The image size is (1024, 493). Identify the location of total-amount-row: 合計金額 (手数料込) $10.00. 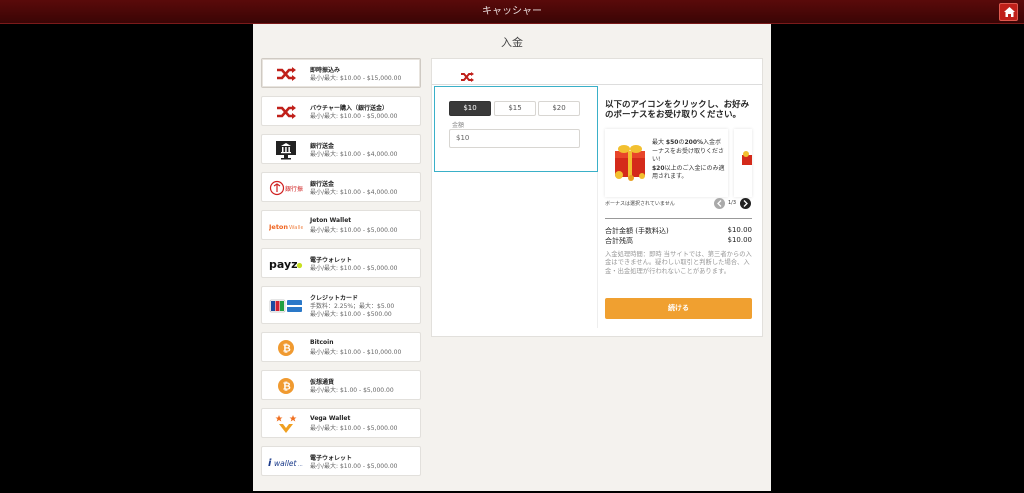
(678, 231).